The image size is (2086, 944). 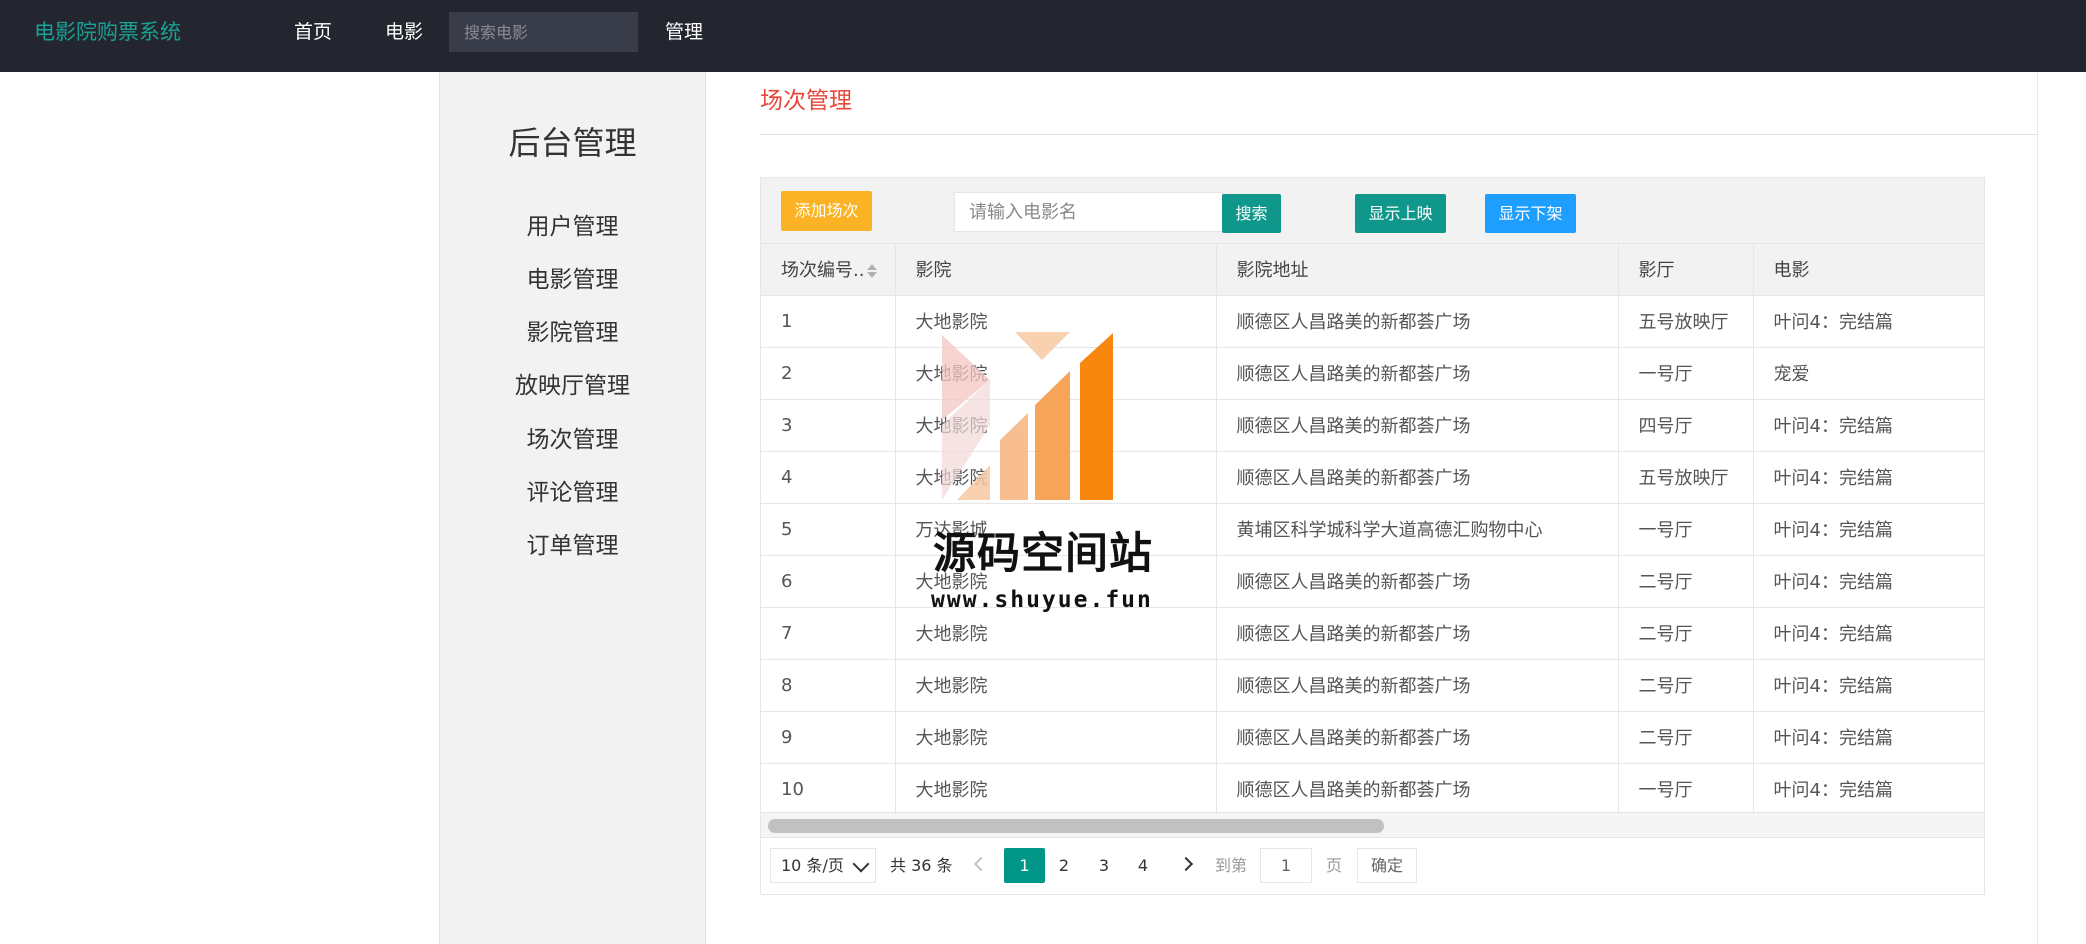 I want to click on page-size-select: 10 条/页, so click(x=823, y=865).